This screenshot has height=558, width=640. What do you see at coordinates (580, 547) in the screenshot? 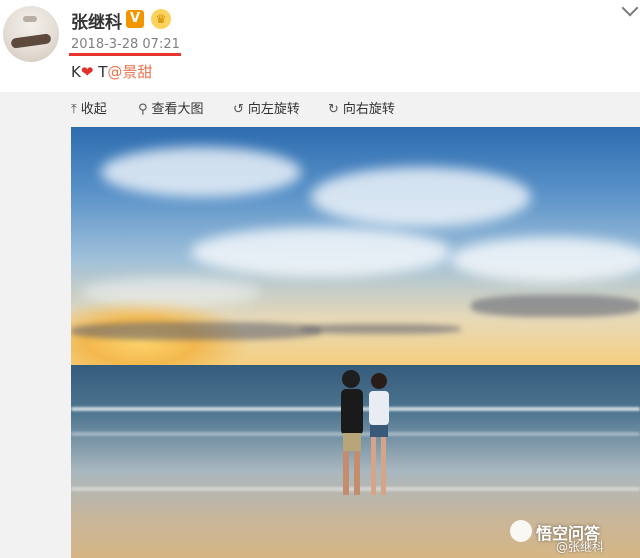
I see `watermark-user: @张继科` at bounding box center [580, 547].